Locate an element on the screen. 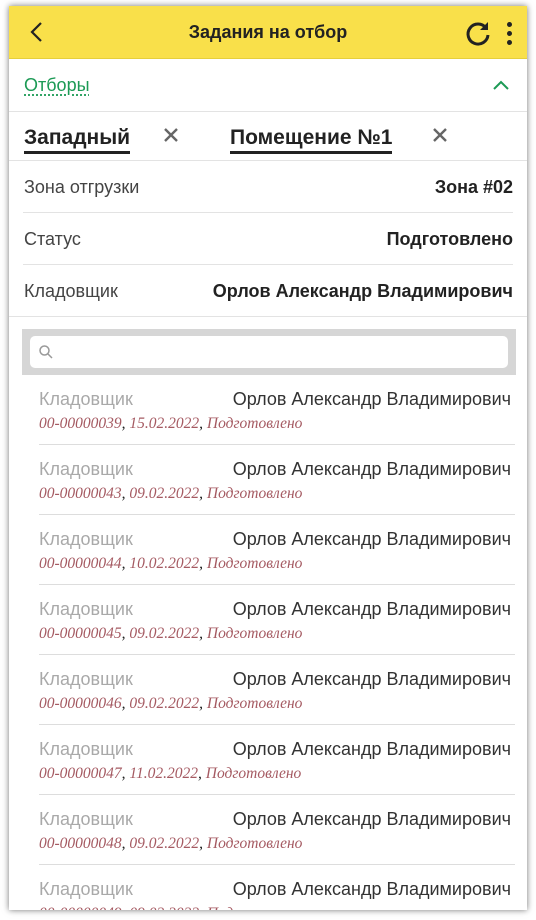 This screenshot has height=920, width=536. filters-toggle-link: Отборы is located at coordinates (57, 85).